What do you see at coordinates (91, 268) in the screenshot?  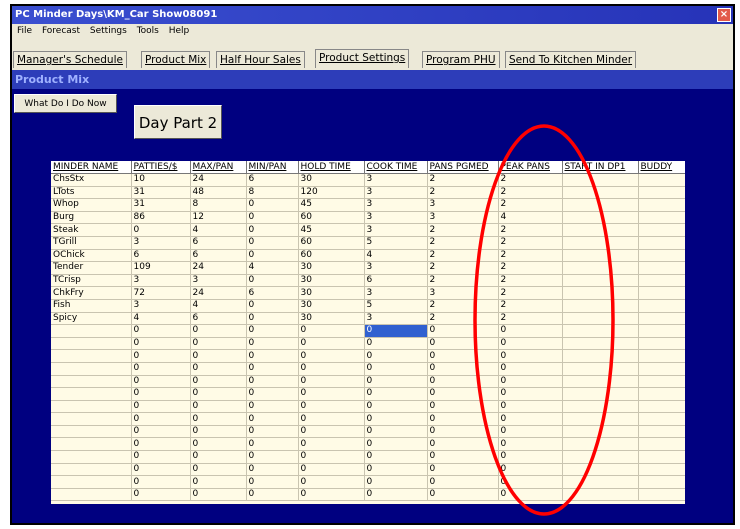 I see `table-cell: Tender` at bounding box center [91, 268].